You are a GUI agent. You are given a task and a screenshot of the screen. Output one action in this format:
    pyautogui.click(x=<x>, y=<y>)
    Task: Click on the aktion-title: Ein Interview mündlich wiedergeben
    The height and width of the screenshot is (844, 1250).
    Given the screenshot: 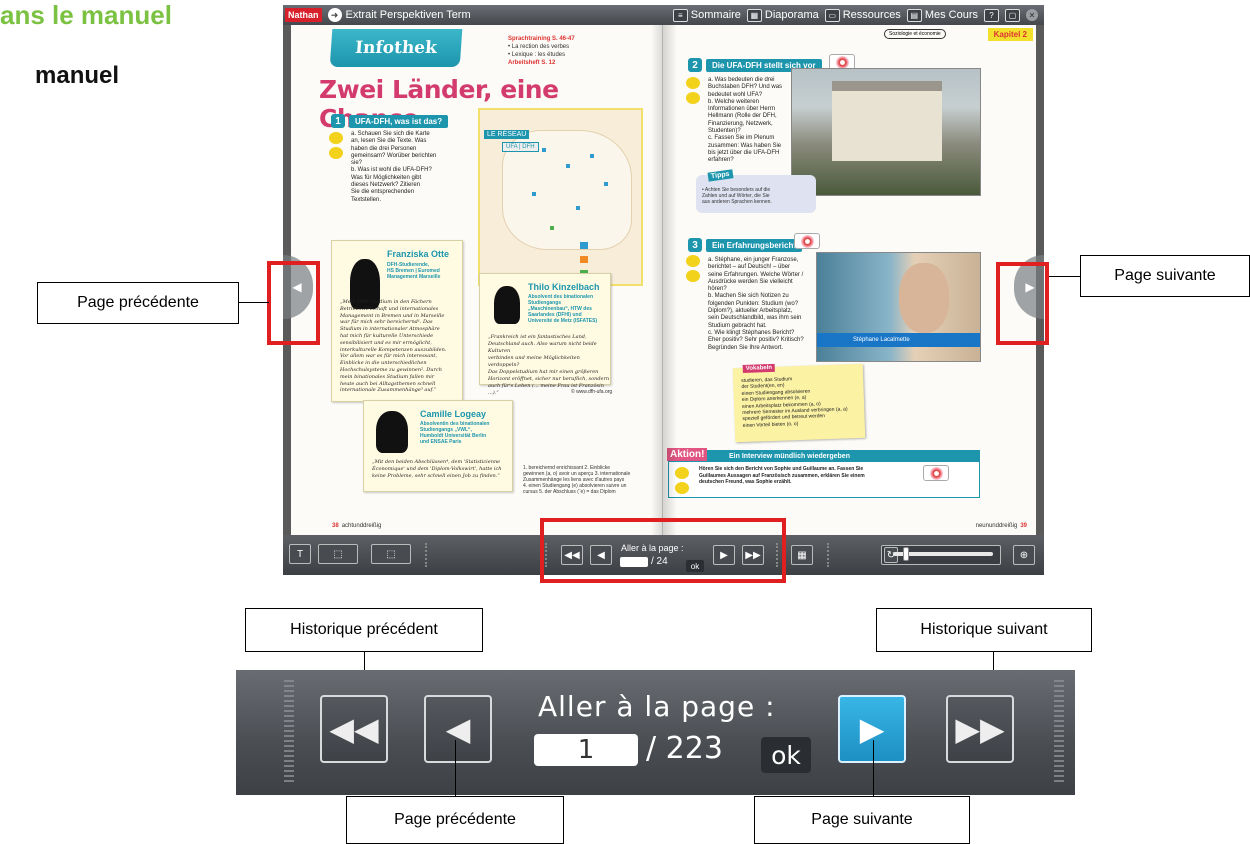 What is the action you would take?
    pyautogui.click(x=824, y=456)
    